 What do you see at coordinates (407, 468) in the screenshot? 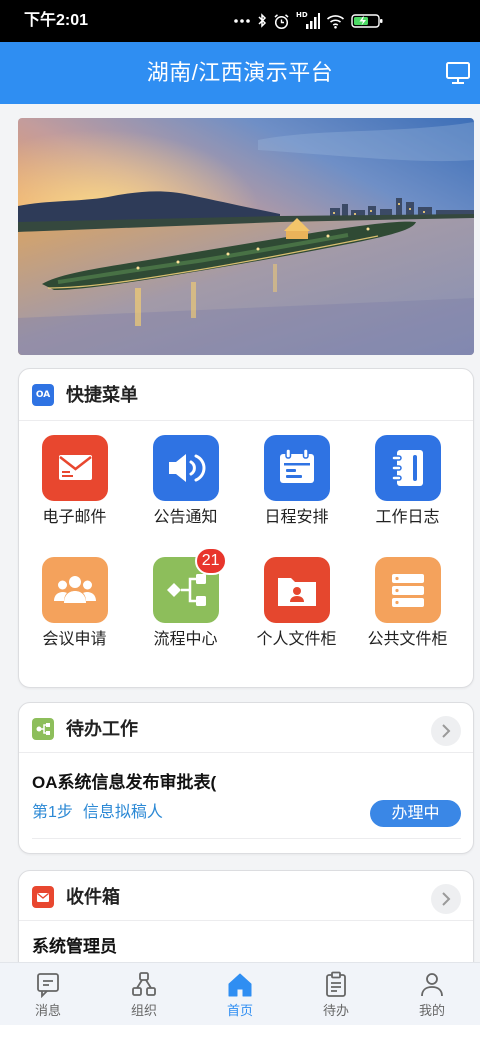
I see `notebook-icon` at bounding box center [407, 468].